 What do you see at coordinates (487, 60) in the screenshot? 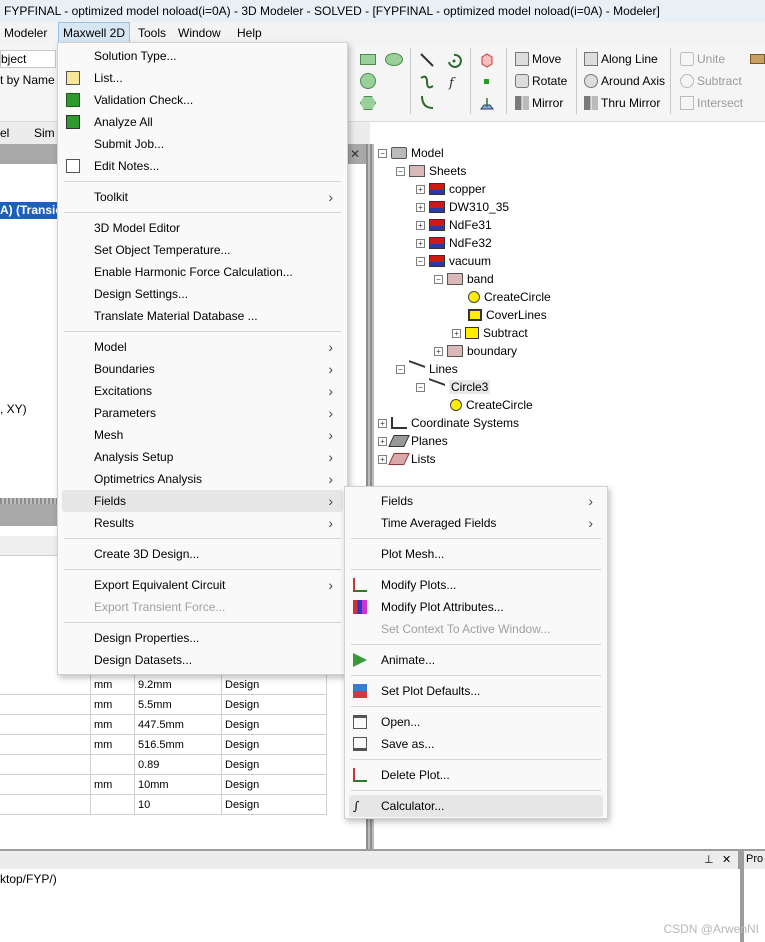
I see `box-icon` at bounding box center [487, 60].